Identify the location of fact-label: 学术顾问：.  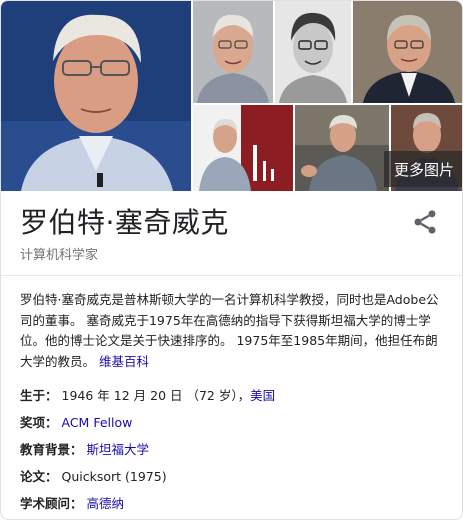
(51, 503).